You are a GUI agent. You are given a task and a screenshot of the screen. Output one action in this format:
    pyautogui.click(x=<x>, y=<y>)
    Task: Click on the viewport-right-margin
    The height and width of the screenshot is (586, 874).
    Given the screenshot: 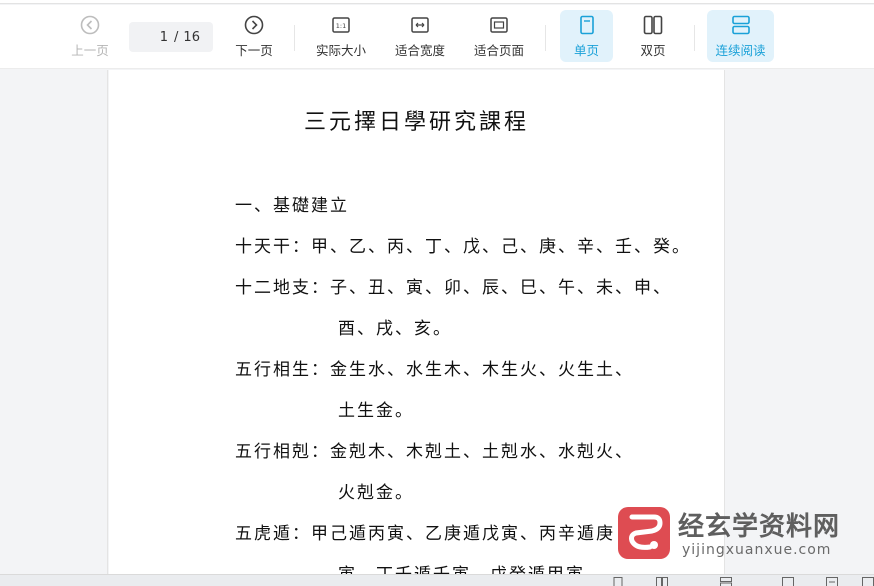 What is the action you would take?
    pyautogui.click(x=799, y=322)
    